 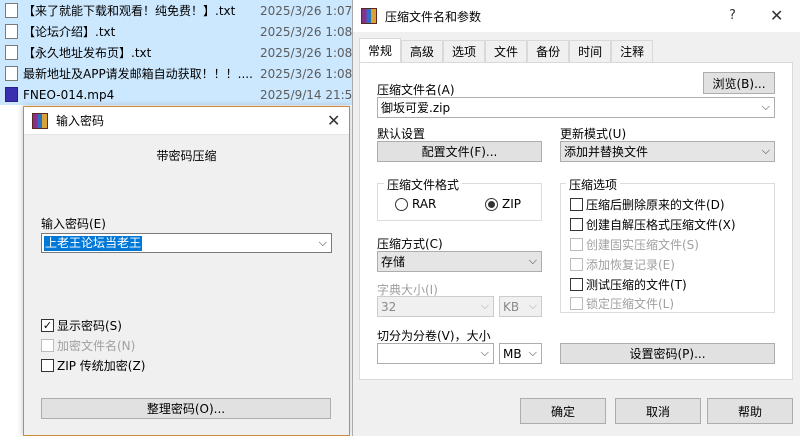 I want to click on create-sfx-checkbox: 创建自解压格式压缩文件(X), so click(x=653, y=224).